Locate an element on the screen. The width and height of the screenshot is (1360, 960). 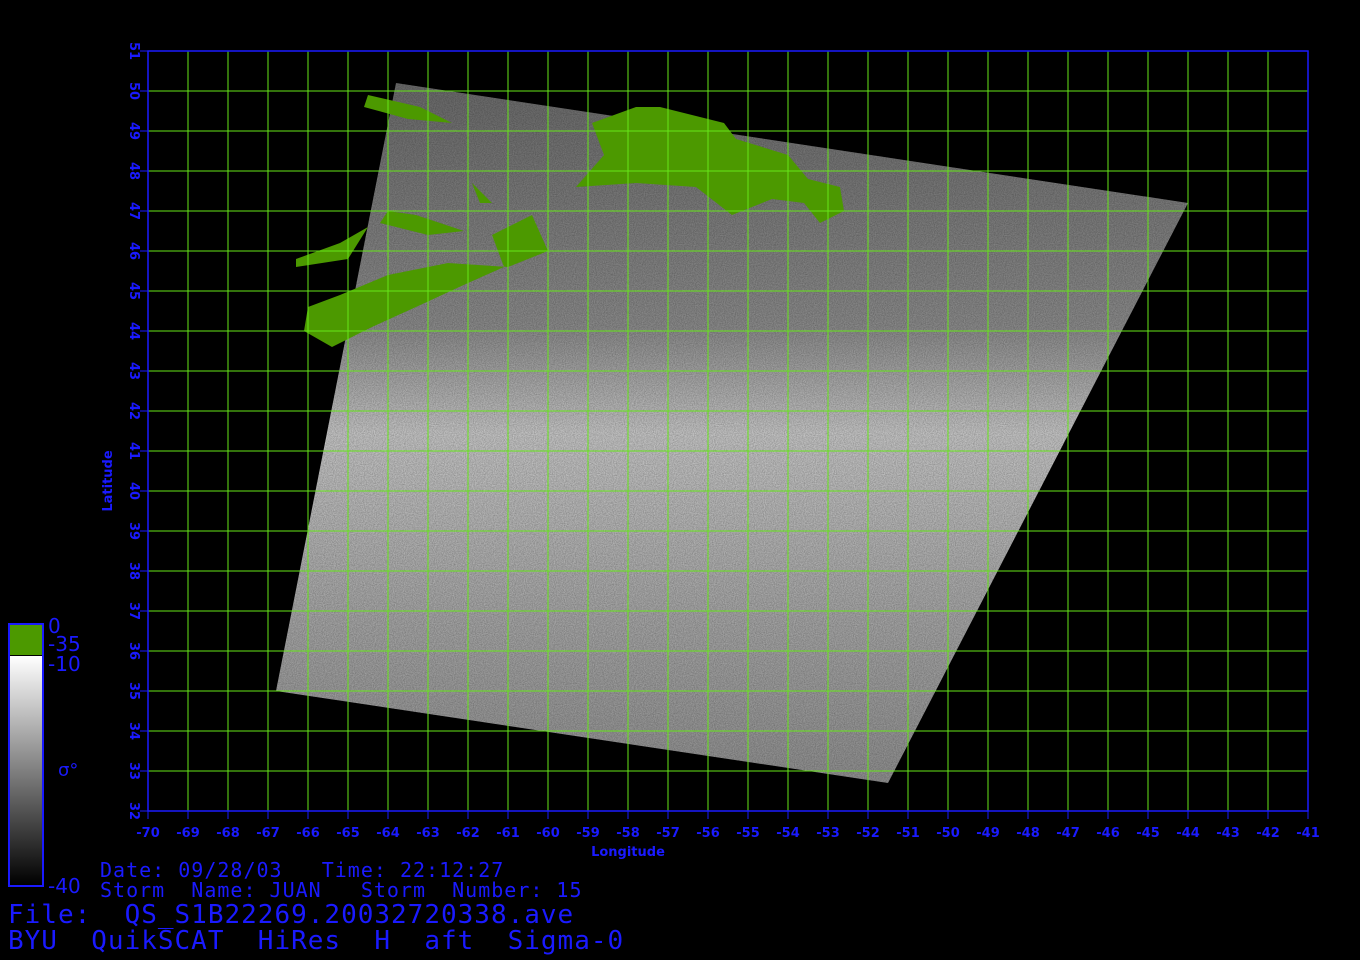
y-tick-label: 33 is located at coordinates (133, 771).